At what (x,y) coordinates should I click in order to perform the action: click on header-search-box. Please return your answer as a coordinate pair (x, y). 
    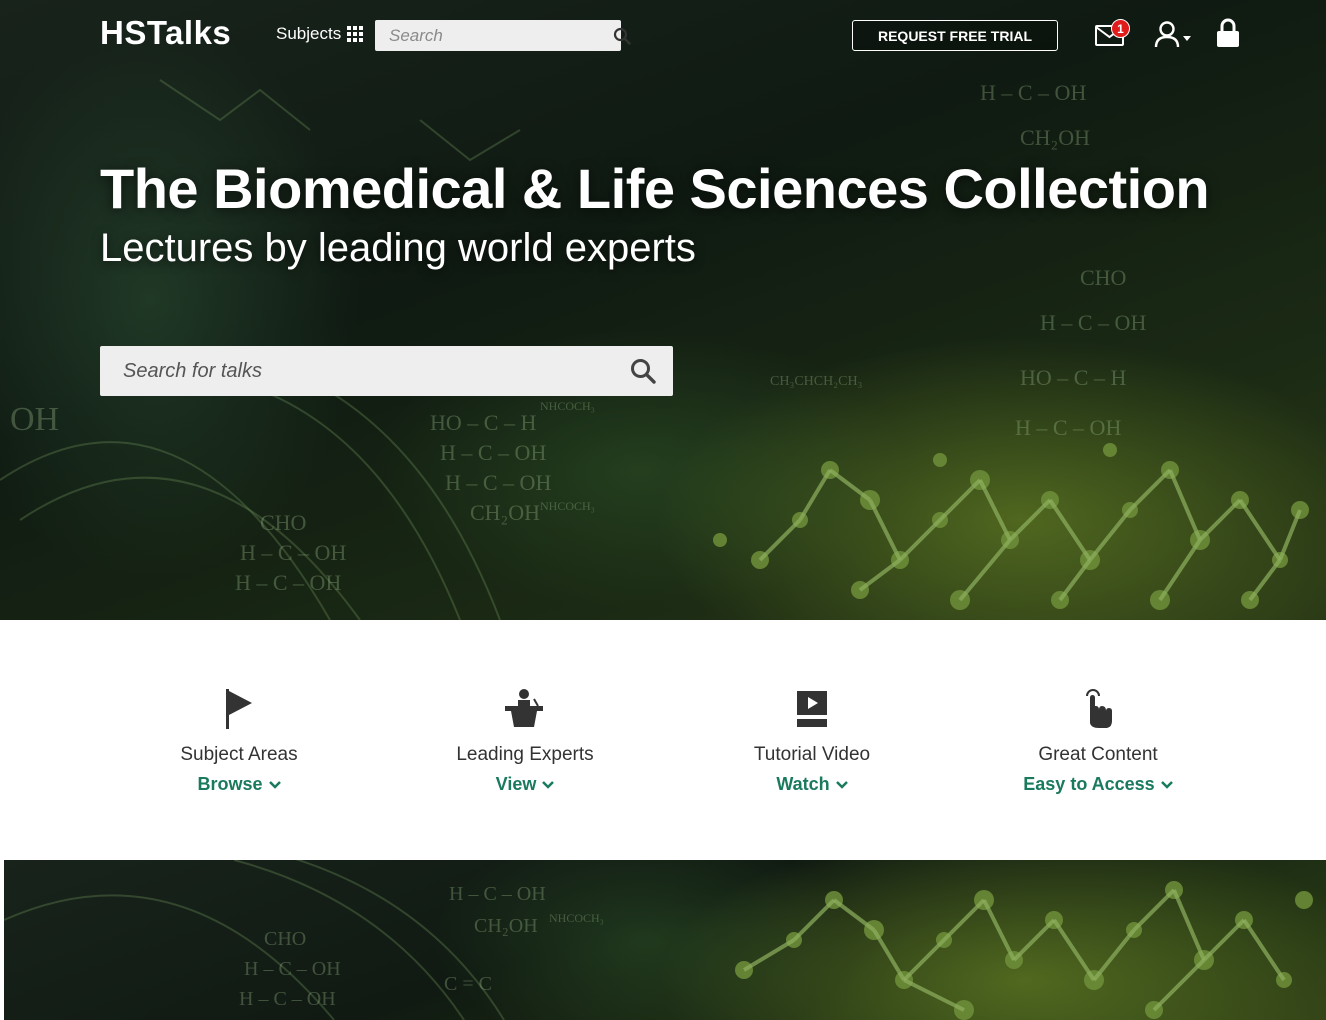
    Looking at the image, I should click on (503, 35).